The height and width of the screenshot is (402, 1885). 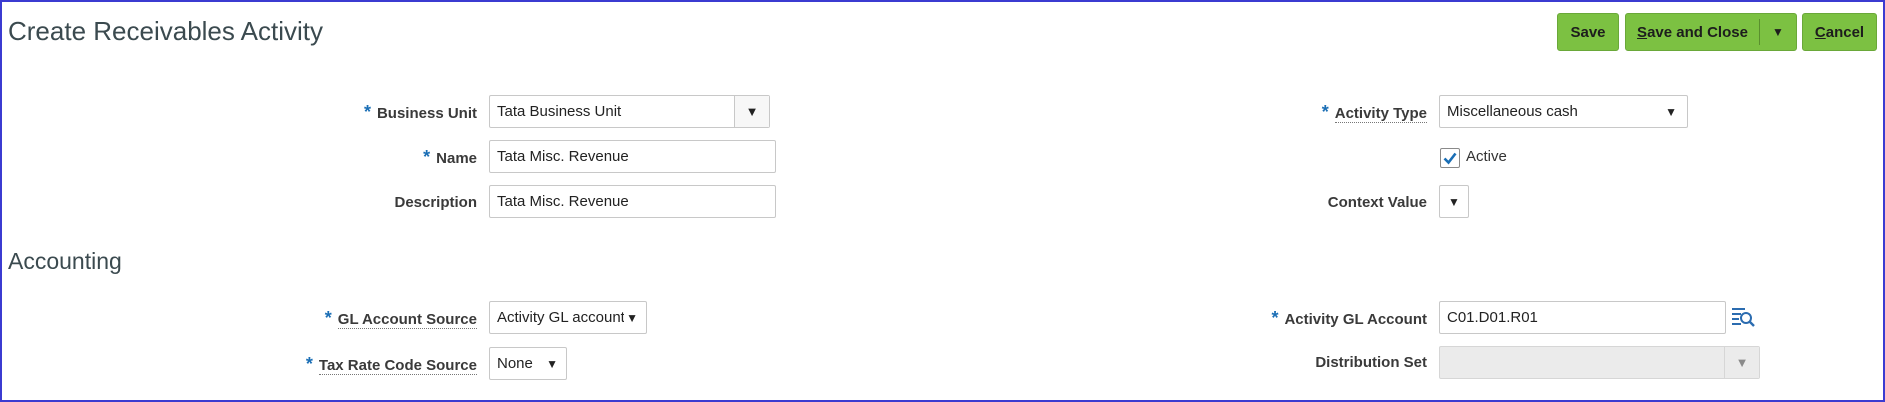 What do you see at coordinates (400, 318) in the screenshot?
I see `gl-account-source-label: * GL Account Source` at bounding box center [400, 318].